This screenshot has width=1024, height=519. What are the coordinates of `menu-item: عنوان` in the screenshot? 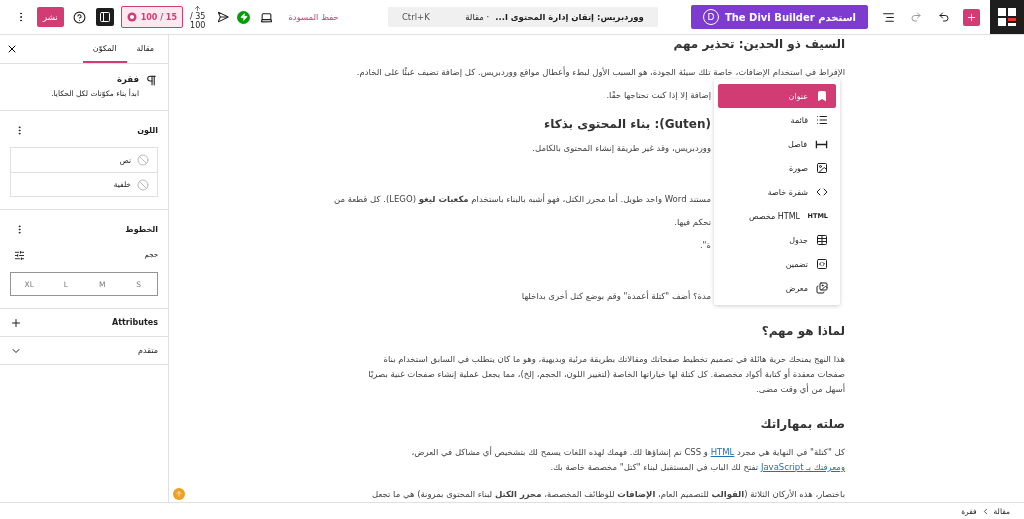 It's located at (777, 96).